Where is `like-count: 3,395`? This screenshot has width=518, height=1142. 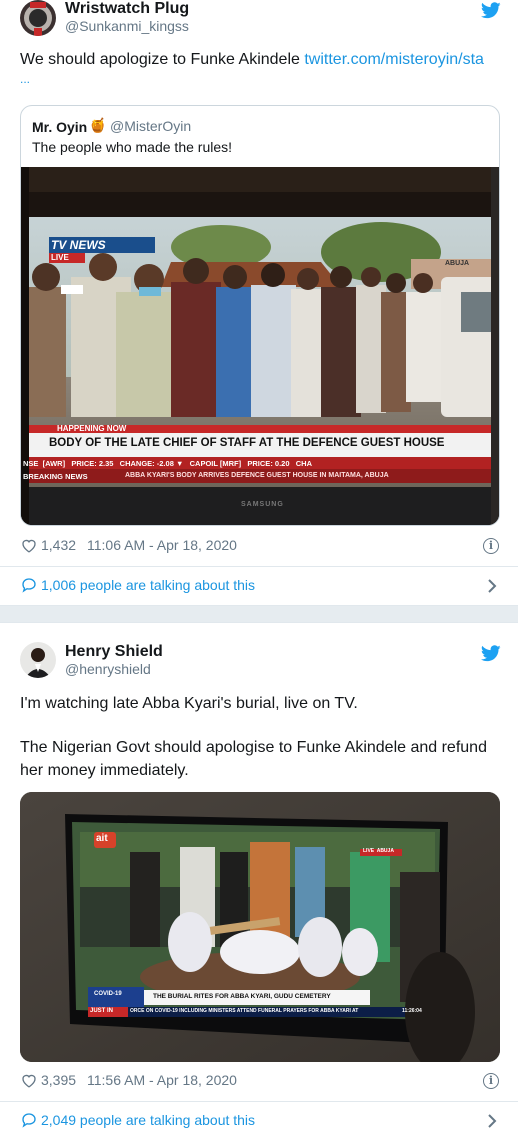 like-count: 3,395 is located at coordinates (58, 1080).